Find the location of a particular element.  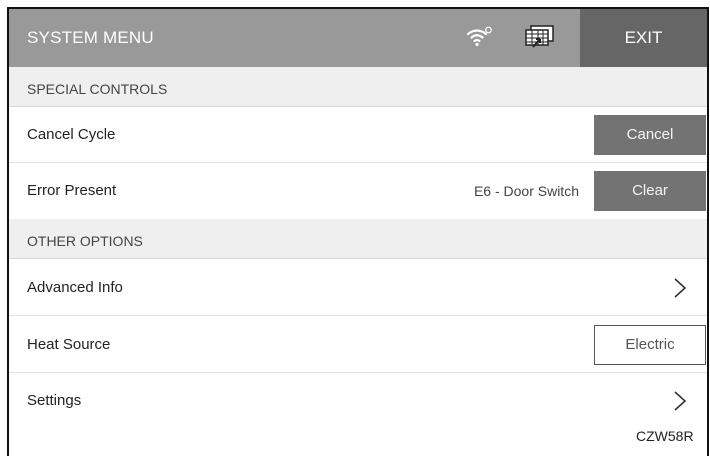

exit-button: EXIT is located at coordinates (643, 38).